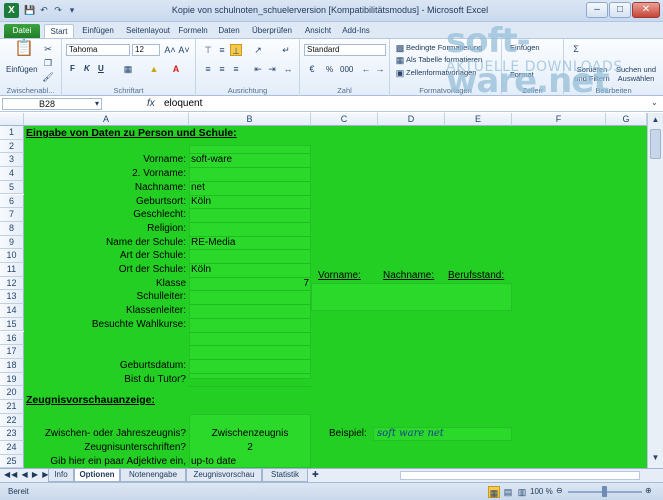  What do you see at coordinates (101, 68) in the screenshot?
I see `underline-button: U` at bounding box center [101, 68].